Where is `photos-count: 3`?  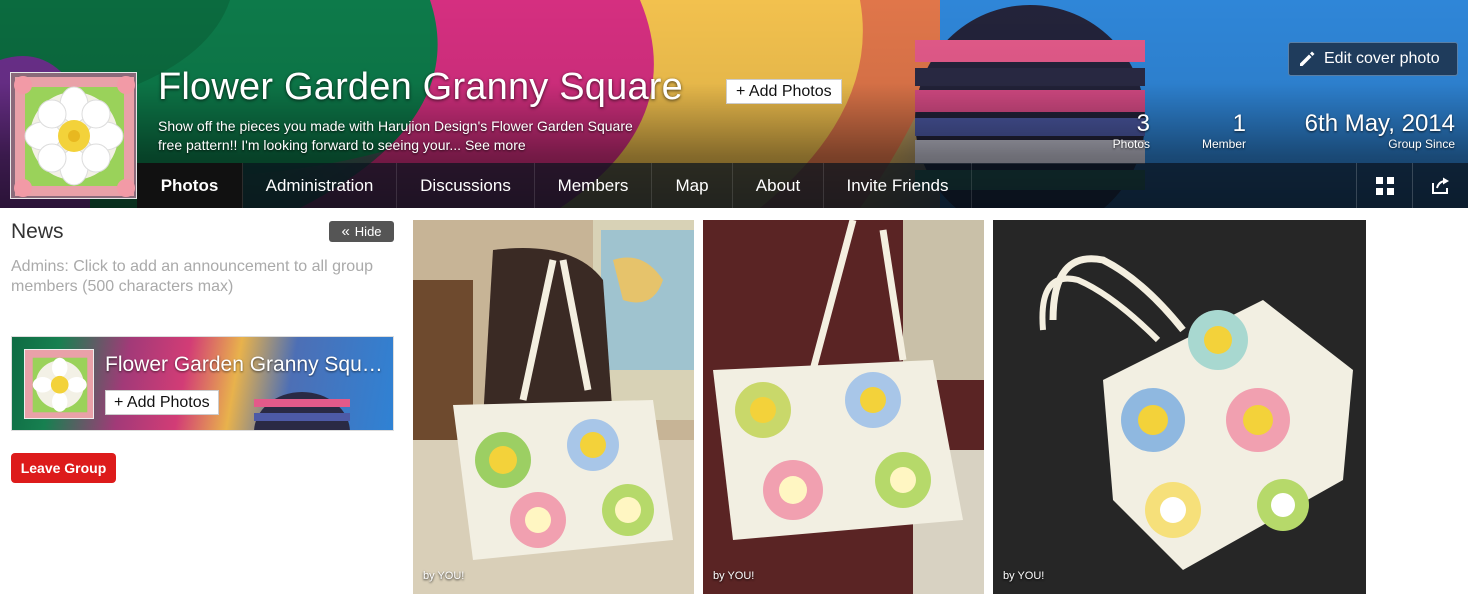
photos-count: 3 is located at coordinates (1143, 123).